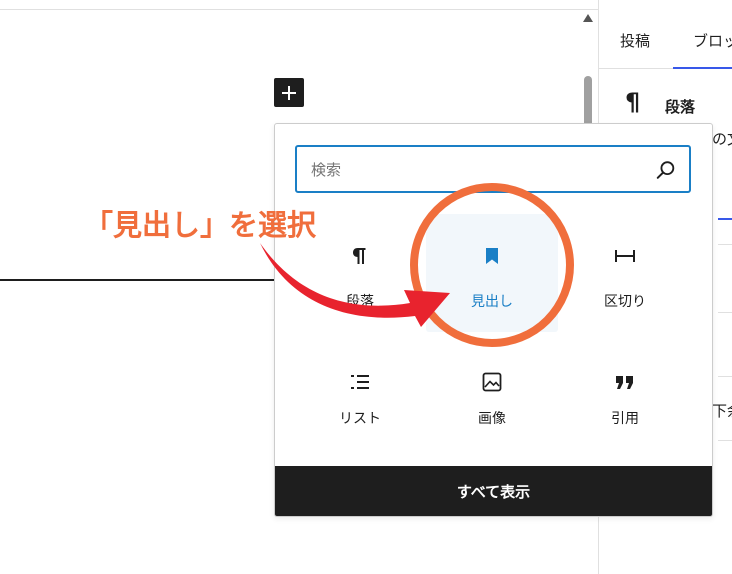 The image size is (732, 574). What do you see at coordinates (666, 170) in the screenshot?
I see `search-icon` at bounding box center [666, 170].